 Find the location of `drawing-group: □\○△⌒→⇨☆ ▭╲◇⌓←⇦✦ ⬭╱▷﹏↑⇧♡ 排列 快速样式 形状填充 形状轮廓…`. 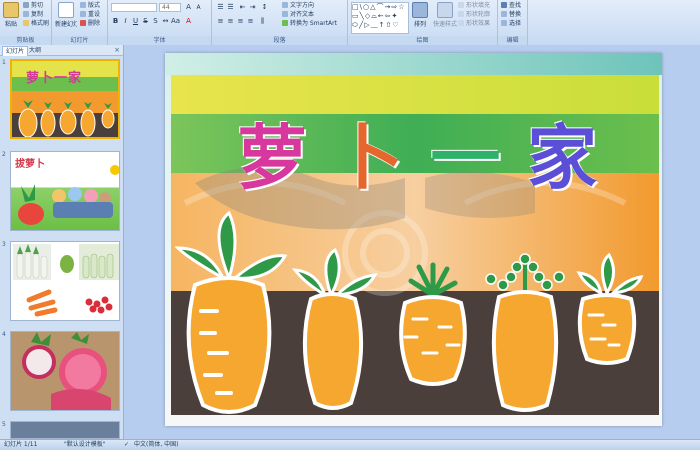

drawing-group: □\○△⌒→⇨☆ ▭╲◇⌓←⇦✦ ⬭╱▷﹏↑⇧♡ 排列 快速样式 形状填充 形状轮廓… is located at coordinates (423, 22).